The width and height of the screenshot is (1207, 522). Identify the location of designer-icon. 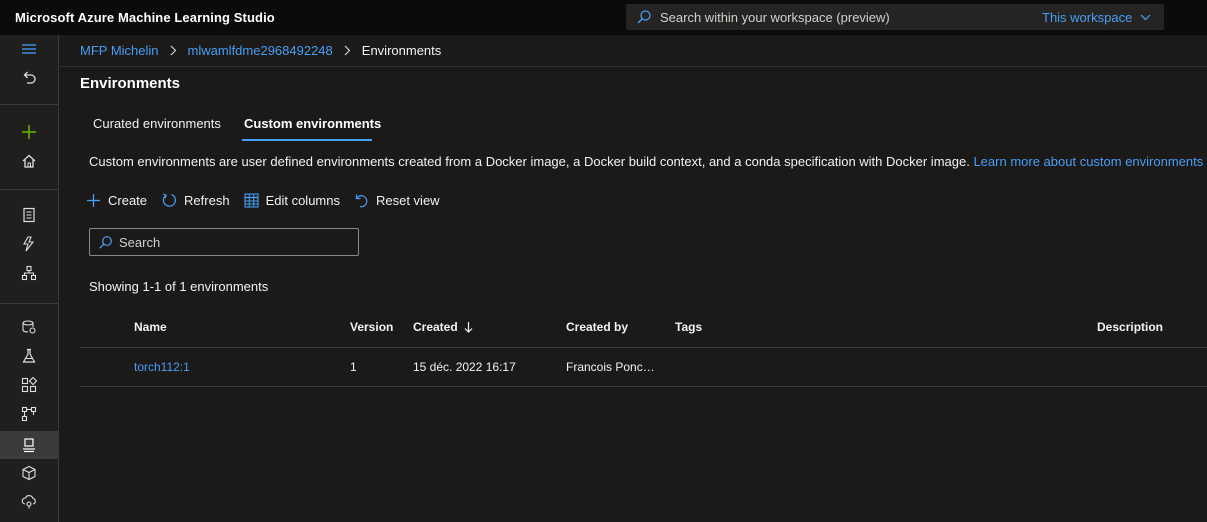
(29, 273).